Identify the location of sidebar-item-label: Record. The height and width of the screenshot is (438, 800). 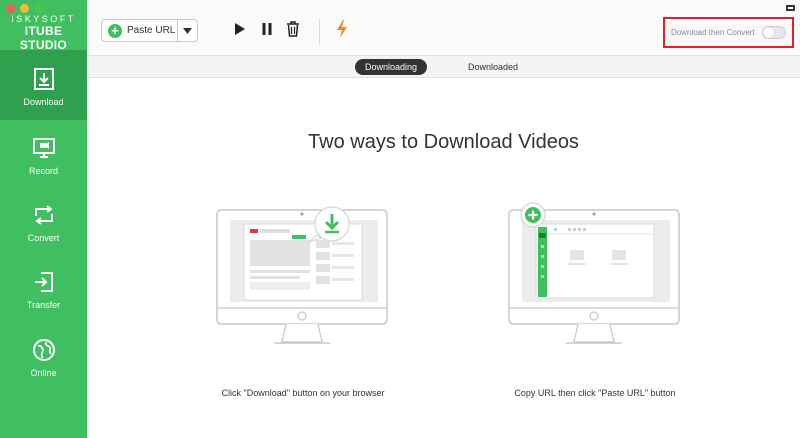
(43, 171).